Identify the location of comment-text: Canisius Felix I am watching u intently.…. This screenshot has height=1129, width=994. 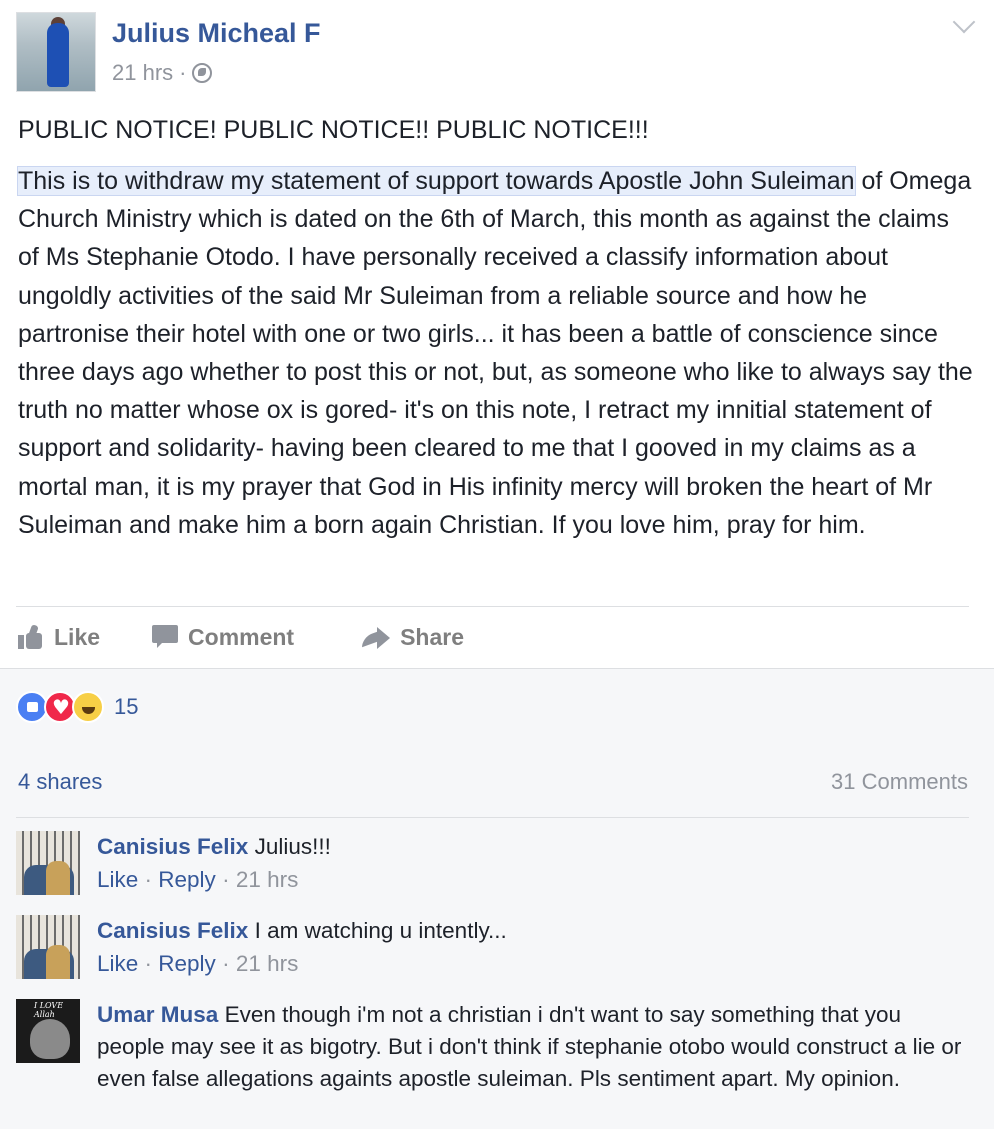
(531, 931).